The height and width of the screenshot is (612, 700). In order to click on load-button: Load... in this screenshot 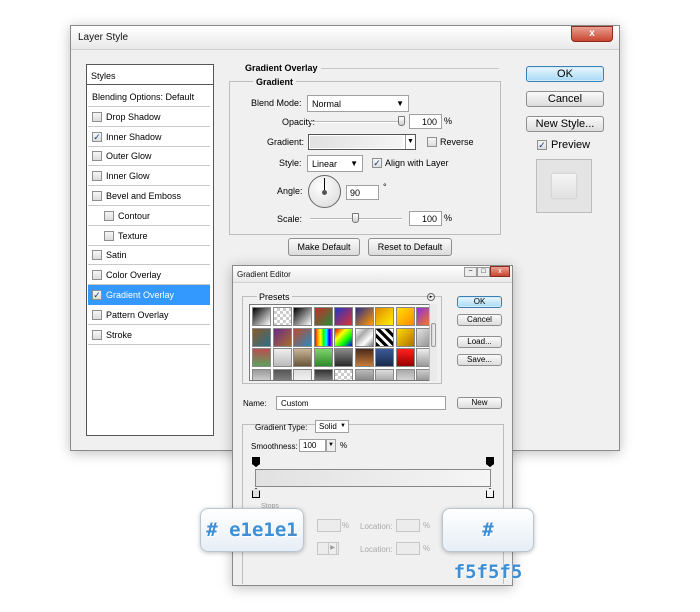, I will do `click(479, 342)`.